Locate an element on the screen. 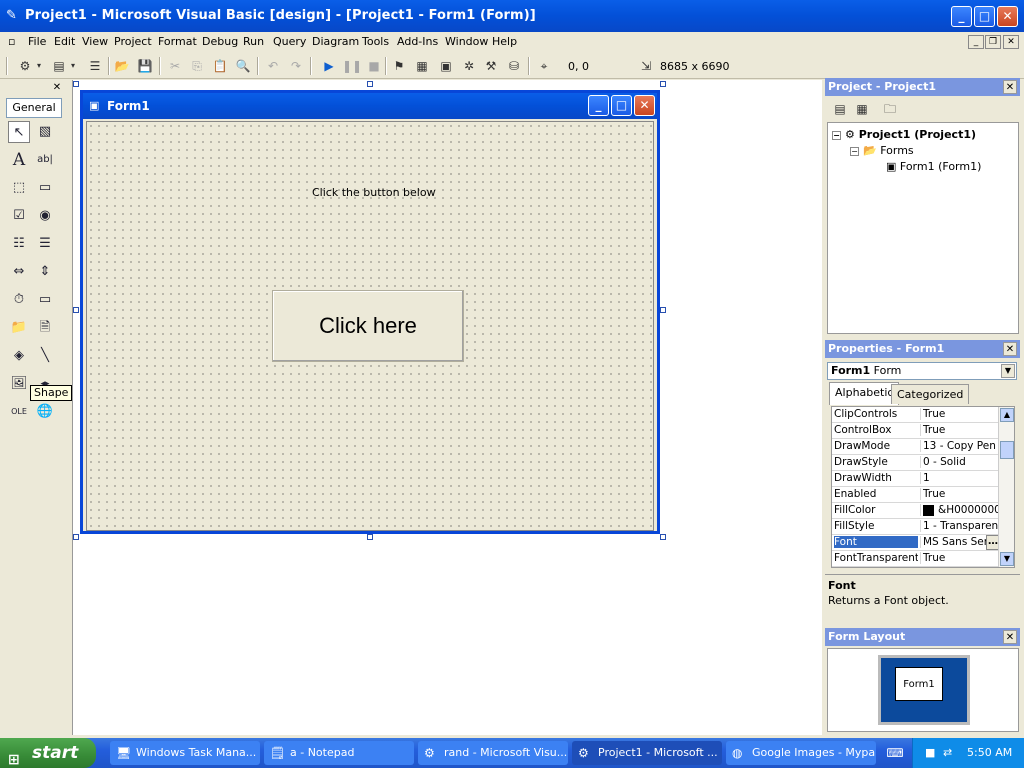 This screenshot has height=768, width=1024. globe-tool-icon: 🌐 is located at coordinates (45, 412).